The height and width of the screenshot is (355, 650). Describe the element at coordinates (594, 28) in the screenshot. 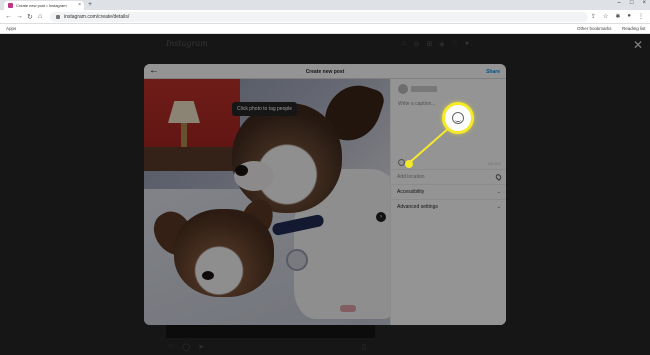

I see `bookmark-other: Other bookmarks` at that location.